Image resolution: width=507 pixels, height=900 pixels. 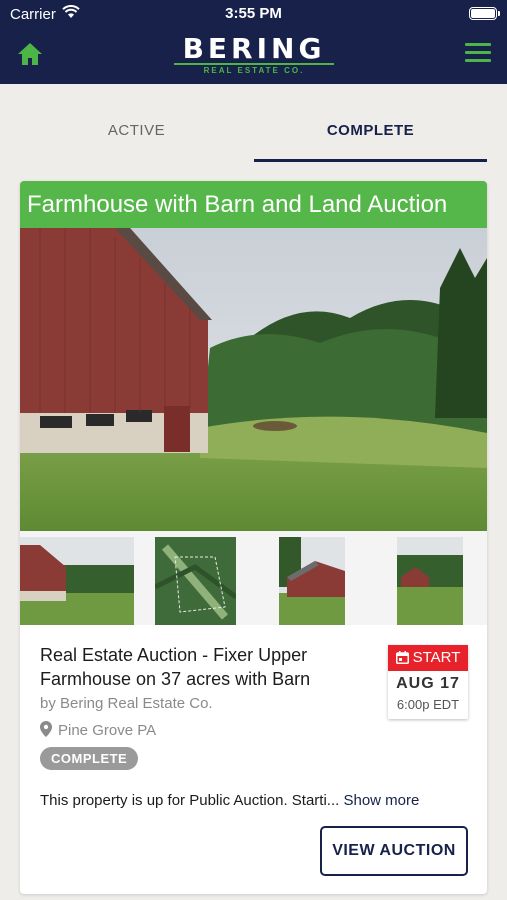 What do you see at coordinates (370, 130) in the screenshot?
I see `tab-complete: COMPLETE` at bounding box center [370, 130].